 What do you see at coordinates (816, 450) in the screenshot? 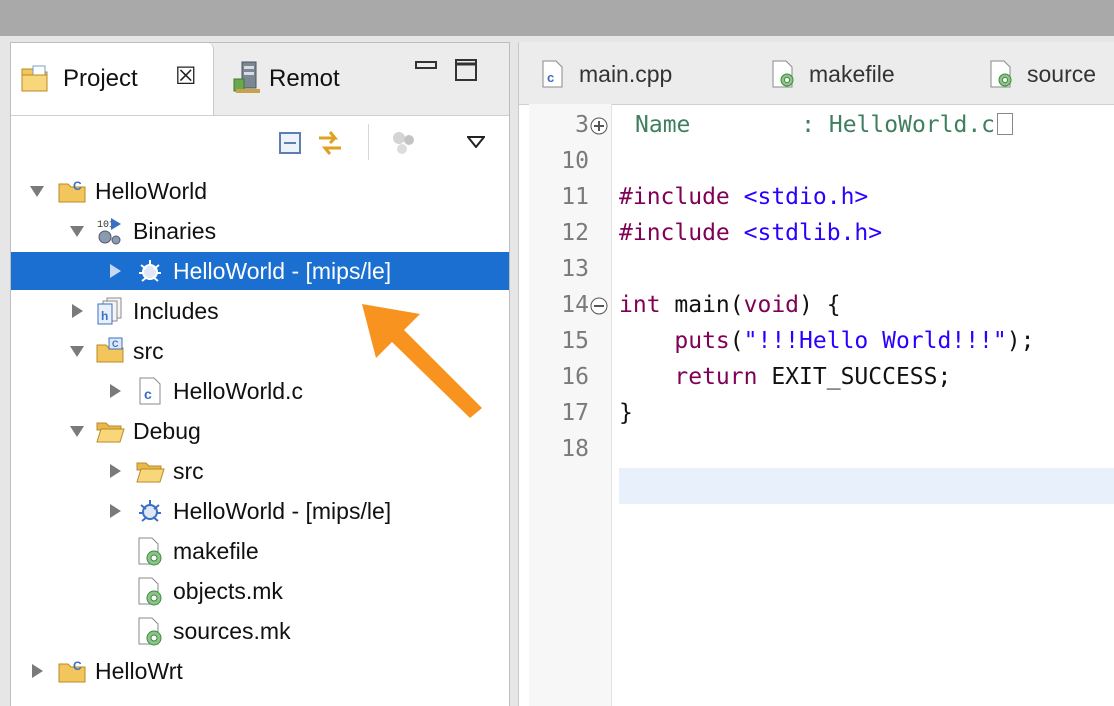
I see `code-line: 18` at bounding box center [816, 450].